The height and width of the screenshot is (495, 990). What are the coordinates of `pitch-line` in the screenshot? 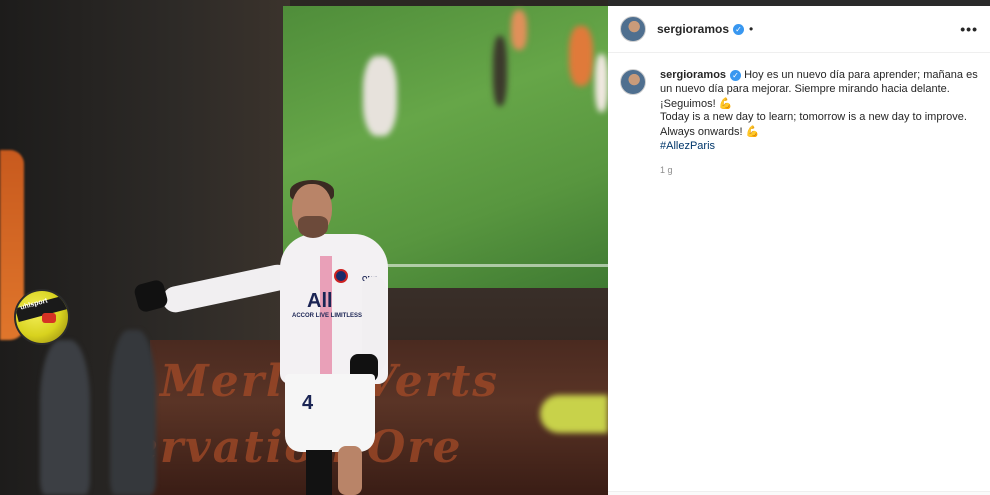 It's located at (495, 265).